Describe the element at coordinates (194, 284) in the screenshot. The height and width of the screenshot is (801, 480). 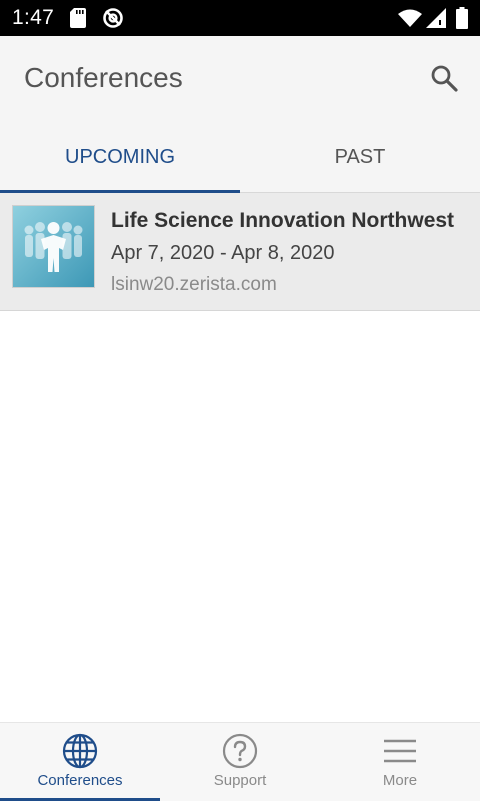
I see `conference-url: lsinw20.zerista.com` at that location.